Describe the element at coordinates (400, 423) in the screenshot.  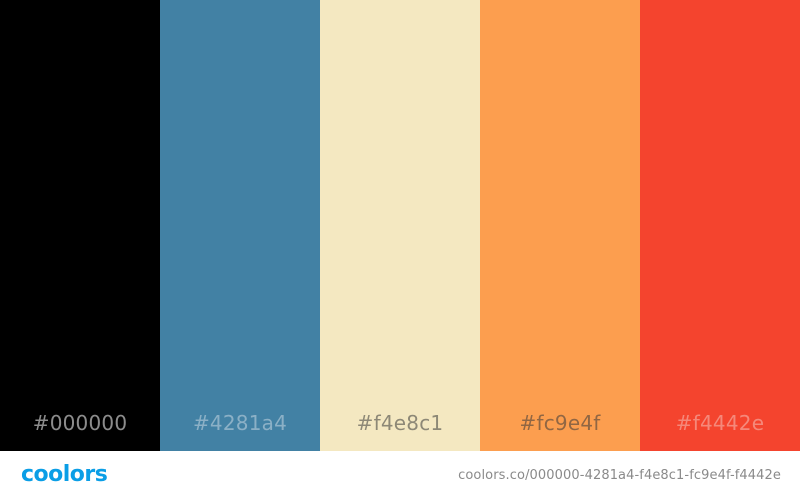
I see `swatch-3-hex-label: #f4e8c1` at that location.